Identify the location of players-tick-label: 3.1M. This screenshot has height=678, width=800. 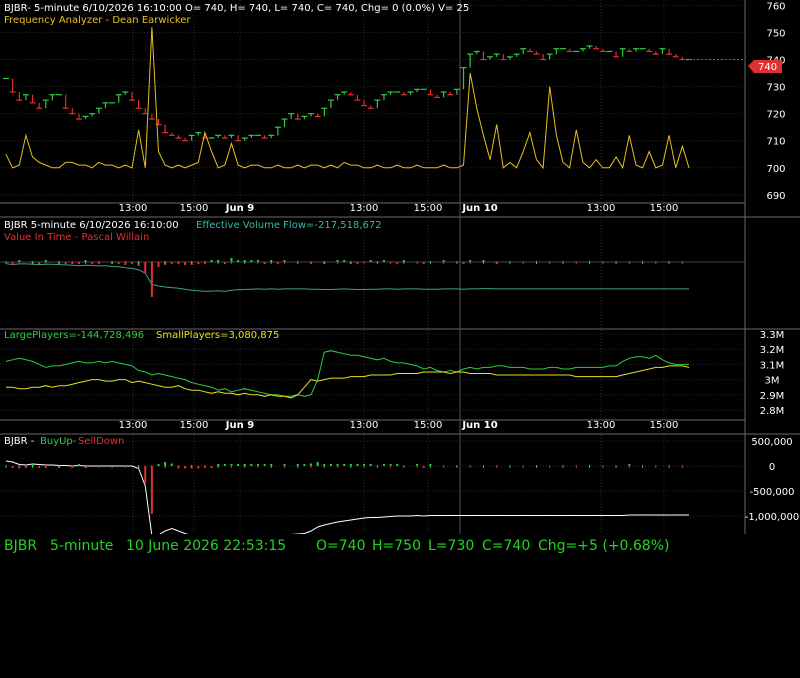
(772, 365).